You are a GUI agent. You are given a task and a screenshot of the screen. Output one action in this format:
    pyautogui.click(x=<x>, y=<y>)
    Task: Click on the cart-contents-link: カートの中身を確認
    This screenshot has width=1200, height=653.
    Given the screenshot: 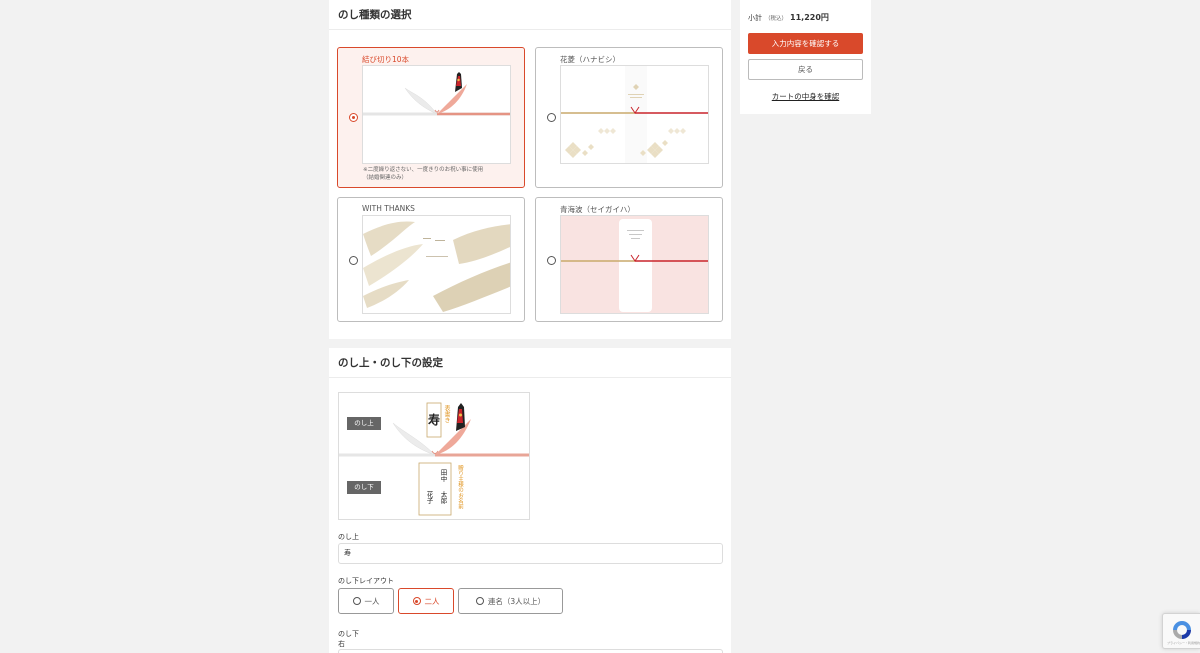 What is the action you would take?
    pyautogui.click(x=805, y=96)
    